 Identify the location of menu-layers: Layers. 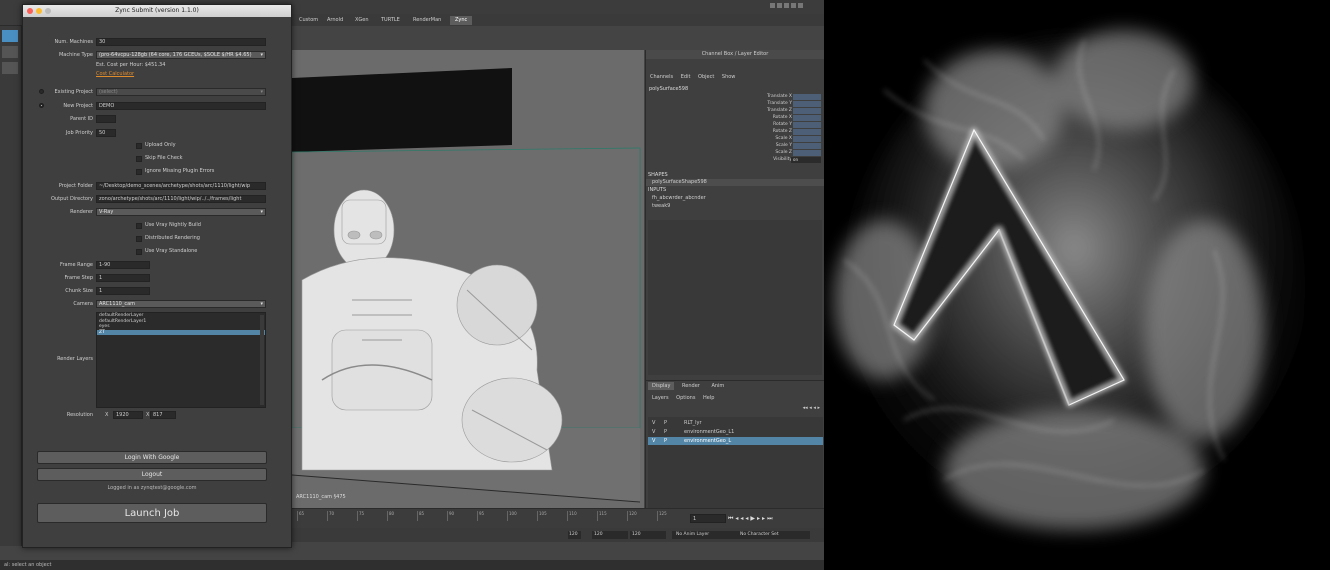
(660, 398).